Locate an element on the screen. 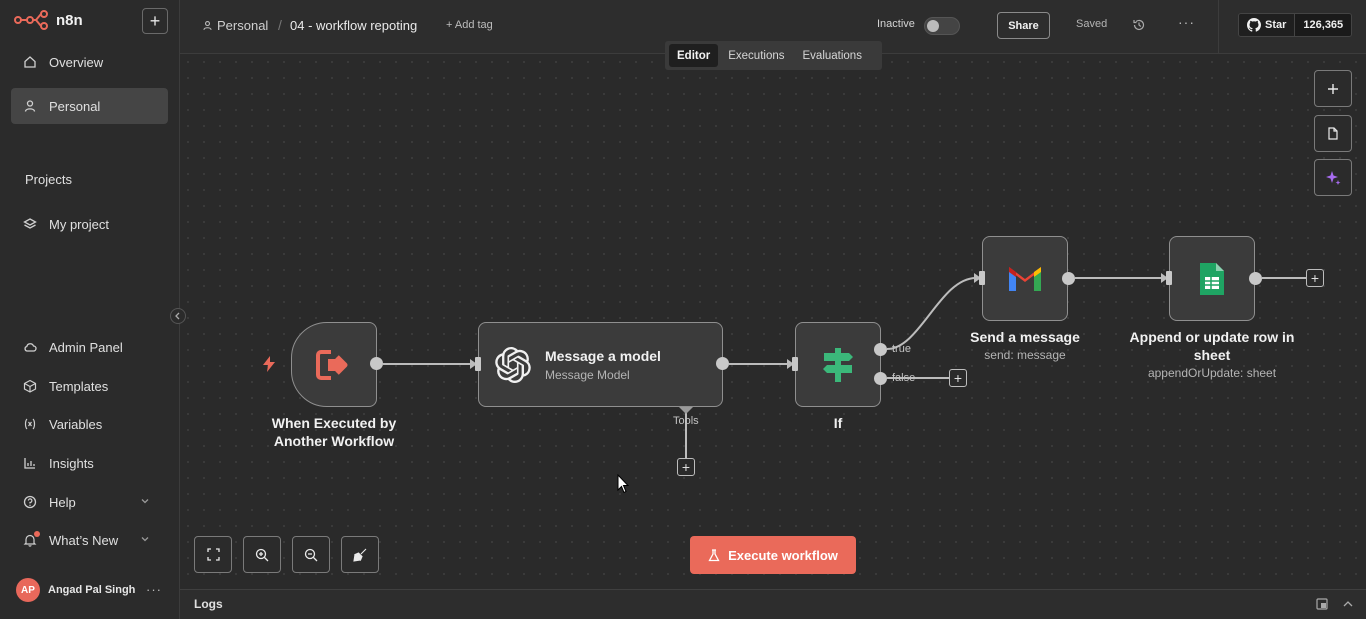 This screenshot has width=1366, height=619. add-next-node-button: + is located at coordinates (1315, 278).